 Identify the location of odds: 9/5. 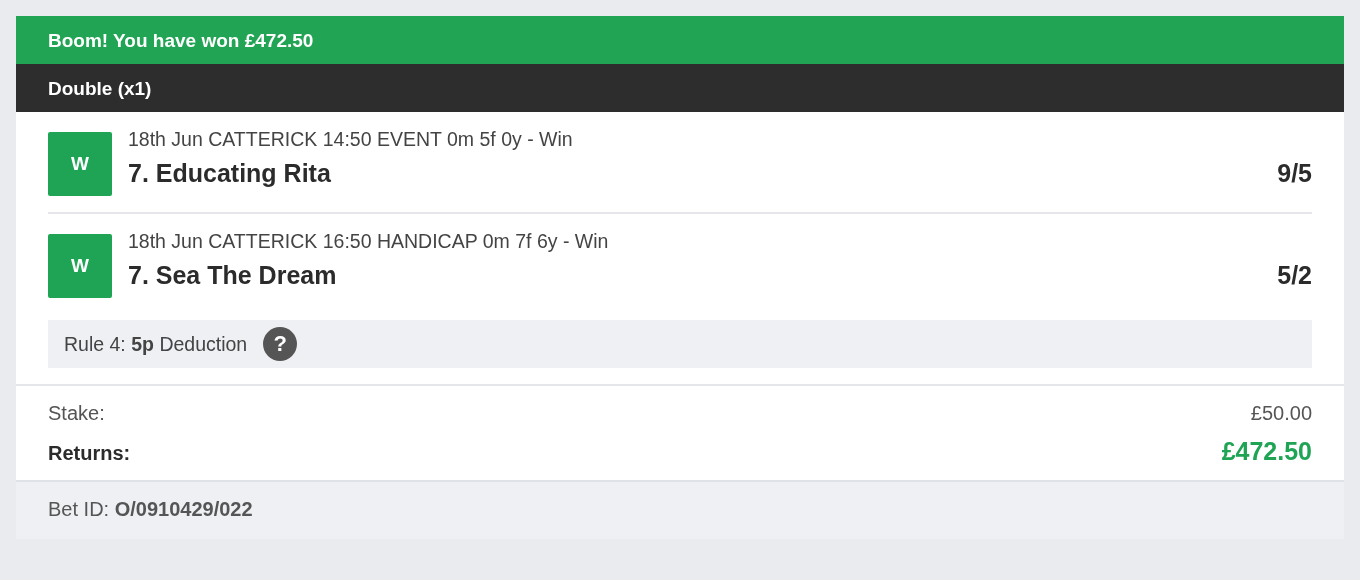
(1294, 173).